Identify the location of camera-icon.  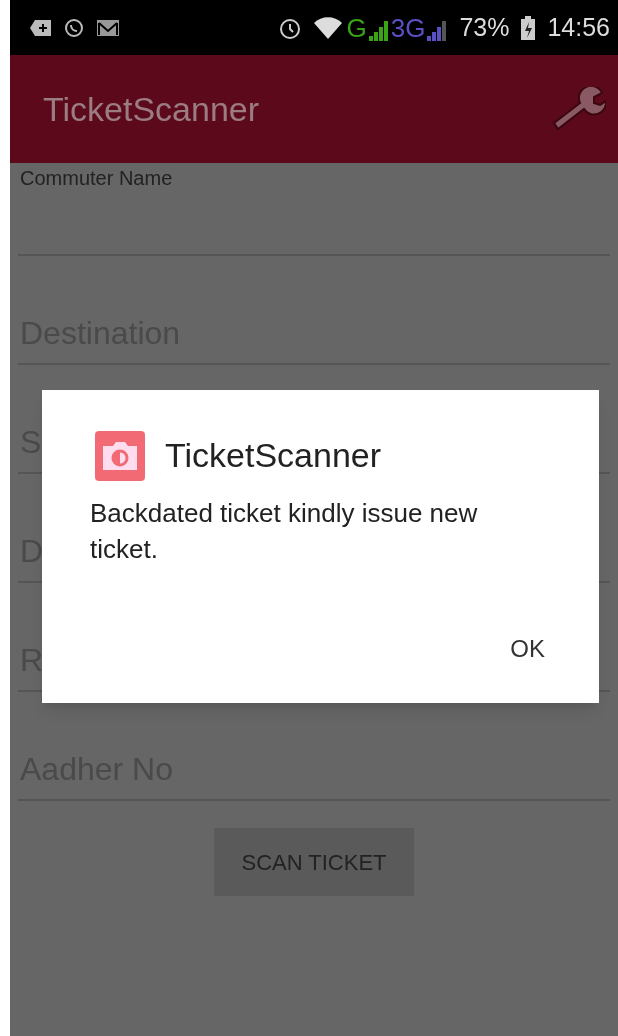
(120, 455).